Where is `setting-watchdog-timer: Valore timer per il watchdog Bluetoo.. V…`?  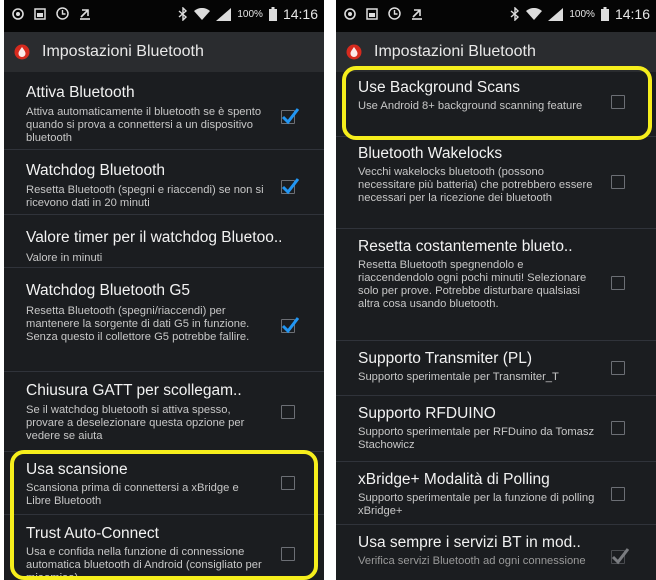
setting-watchdog-timer: Valore timer per il watchdog Bluetoo.. V… is located at coordinates (164, 241).